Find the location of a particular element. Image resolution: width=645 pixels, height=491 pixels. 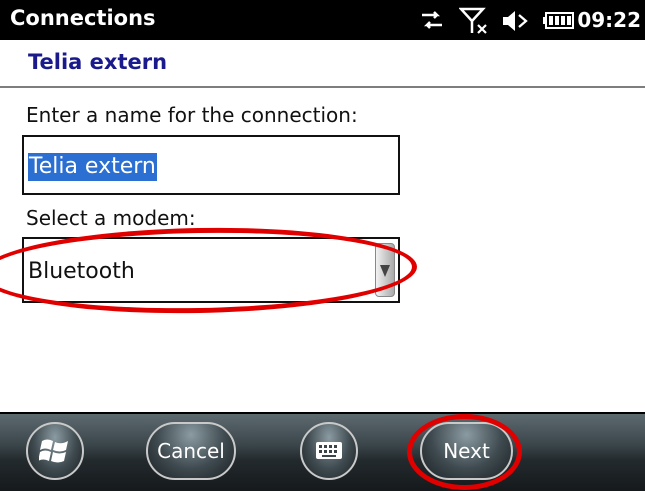

title-bar: Connections 09:22 is located at coordinates (322, 20).